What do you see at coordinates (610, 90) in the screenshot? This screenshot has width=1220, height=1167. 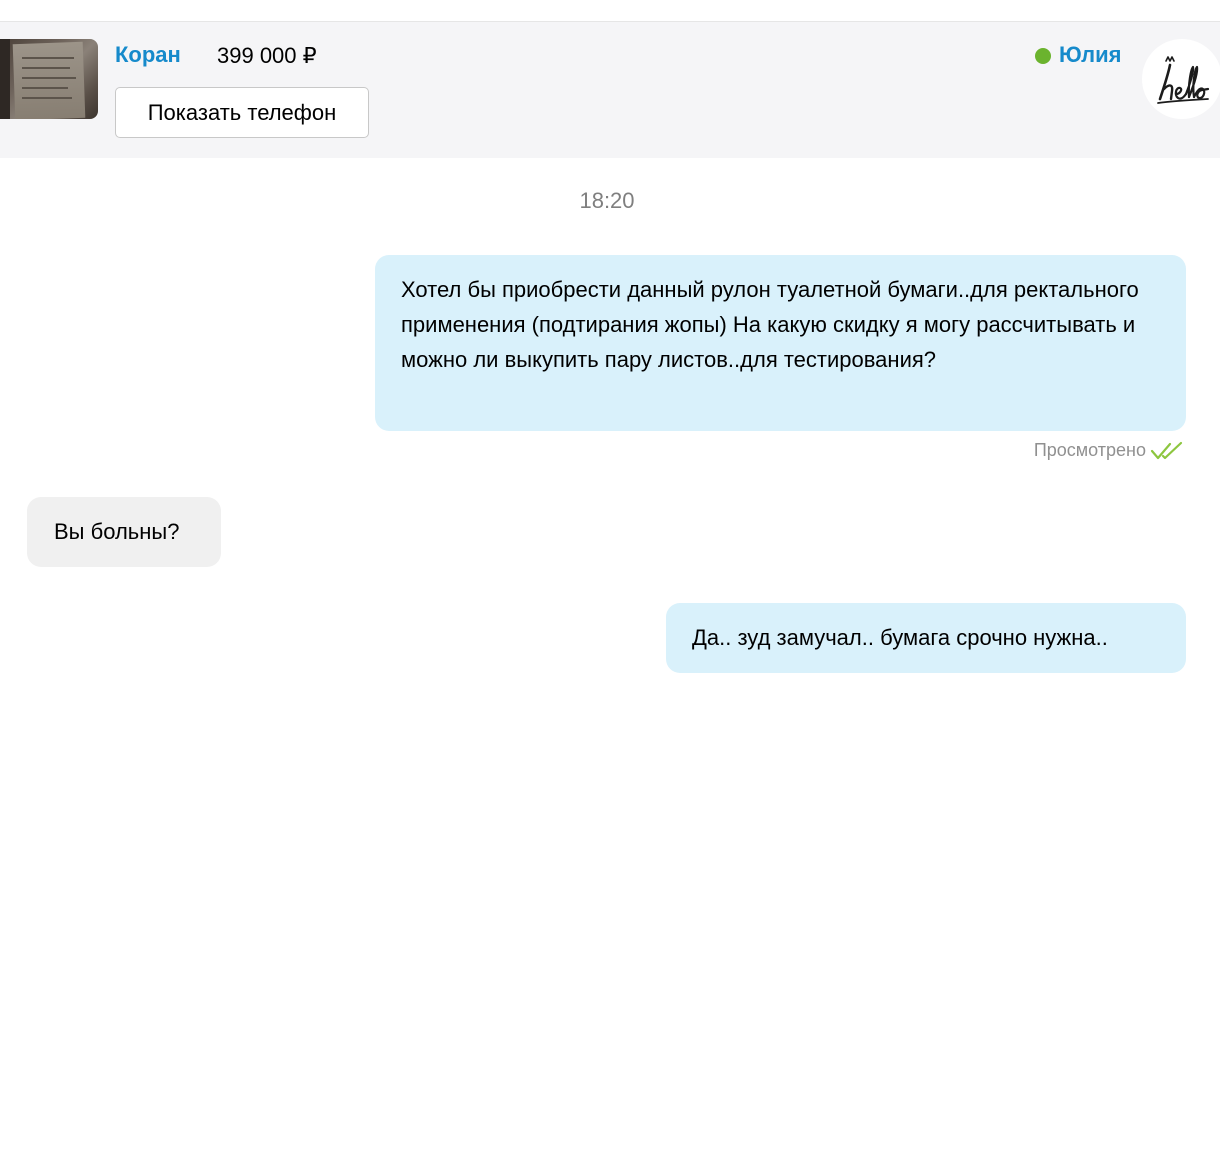 I see `chat-header: Коран 399 000 ₽ Показать телефон Юлия` at bounding box center [610, 90].